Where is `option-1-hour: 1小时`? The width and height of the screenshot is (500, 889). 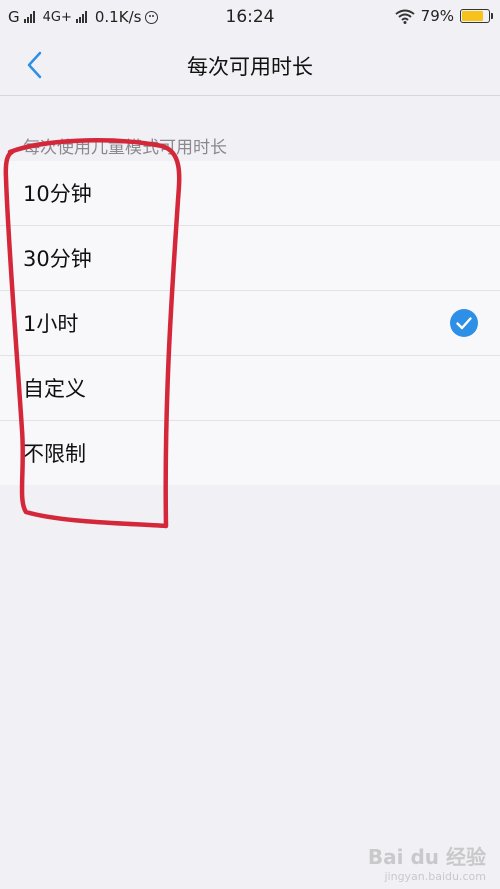
option-1-hour: 1小时 is located at coordinates (250, 322).